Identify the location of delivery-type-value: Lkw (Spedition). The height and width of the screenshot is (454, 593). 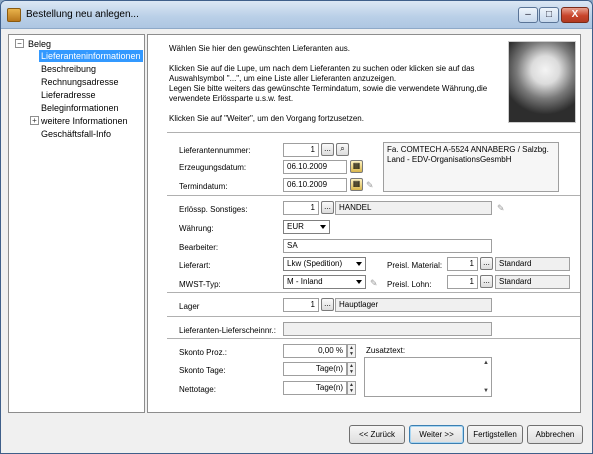
(315, 263).